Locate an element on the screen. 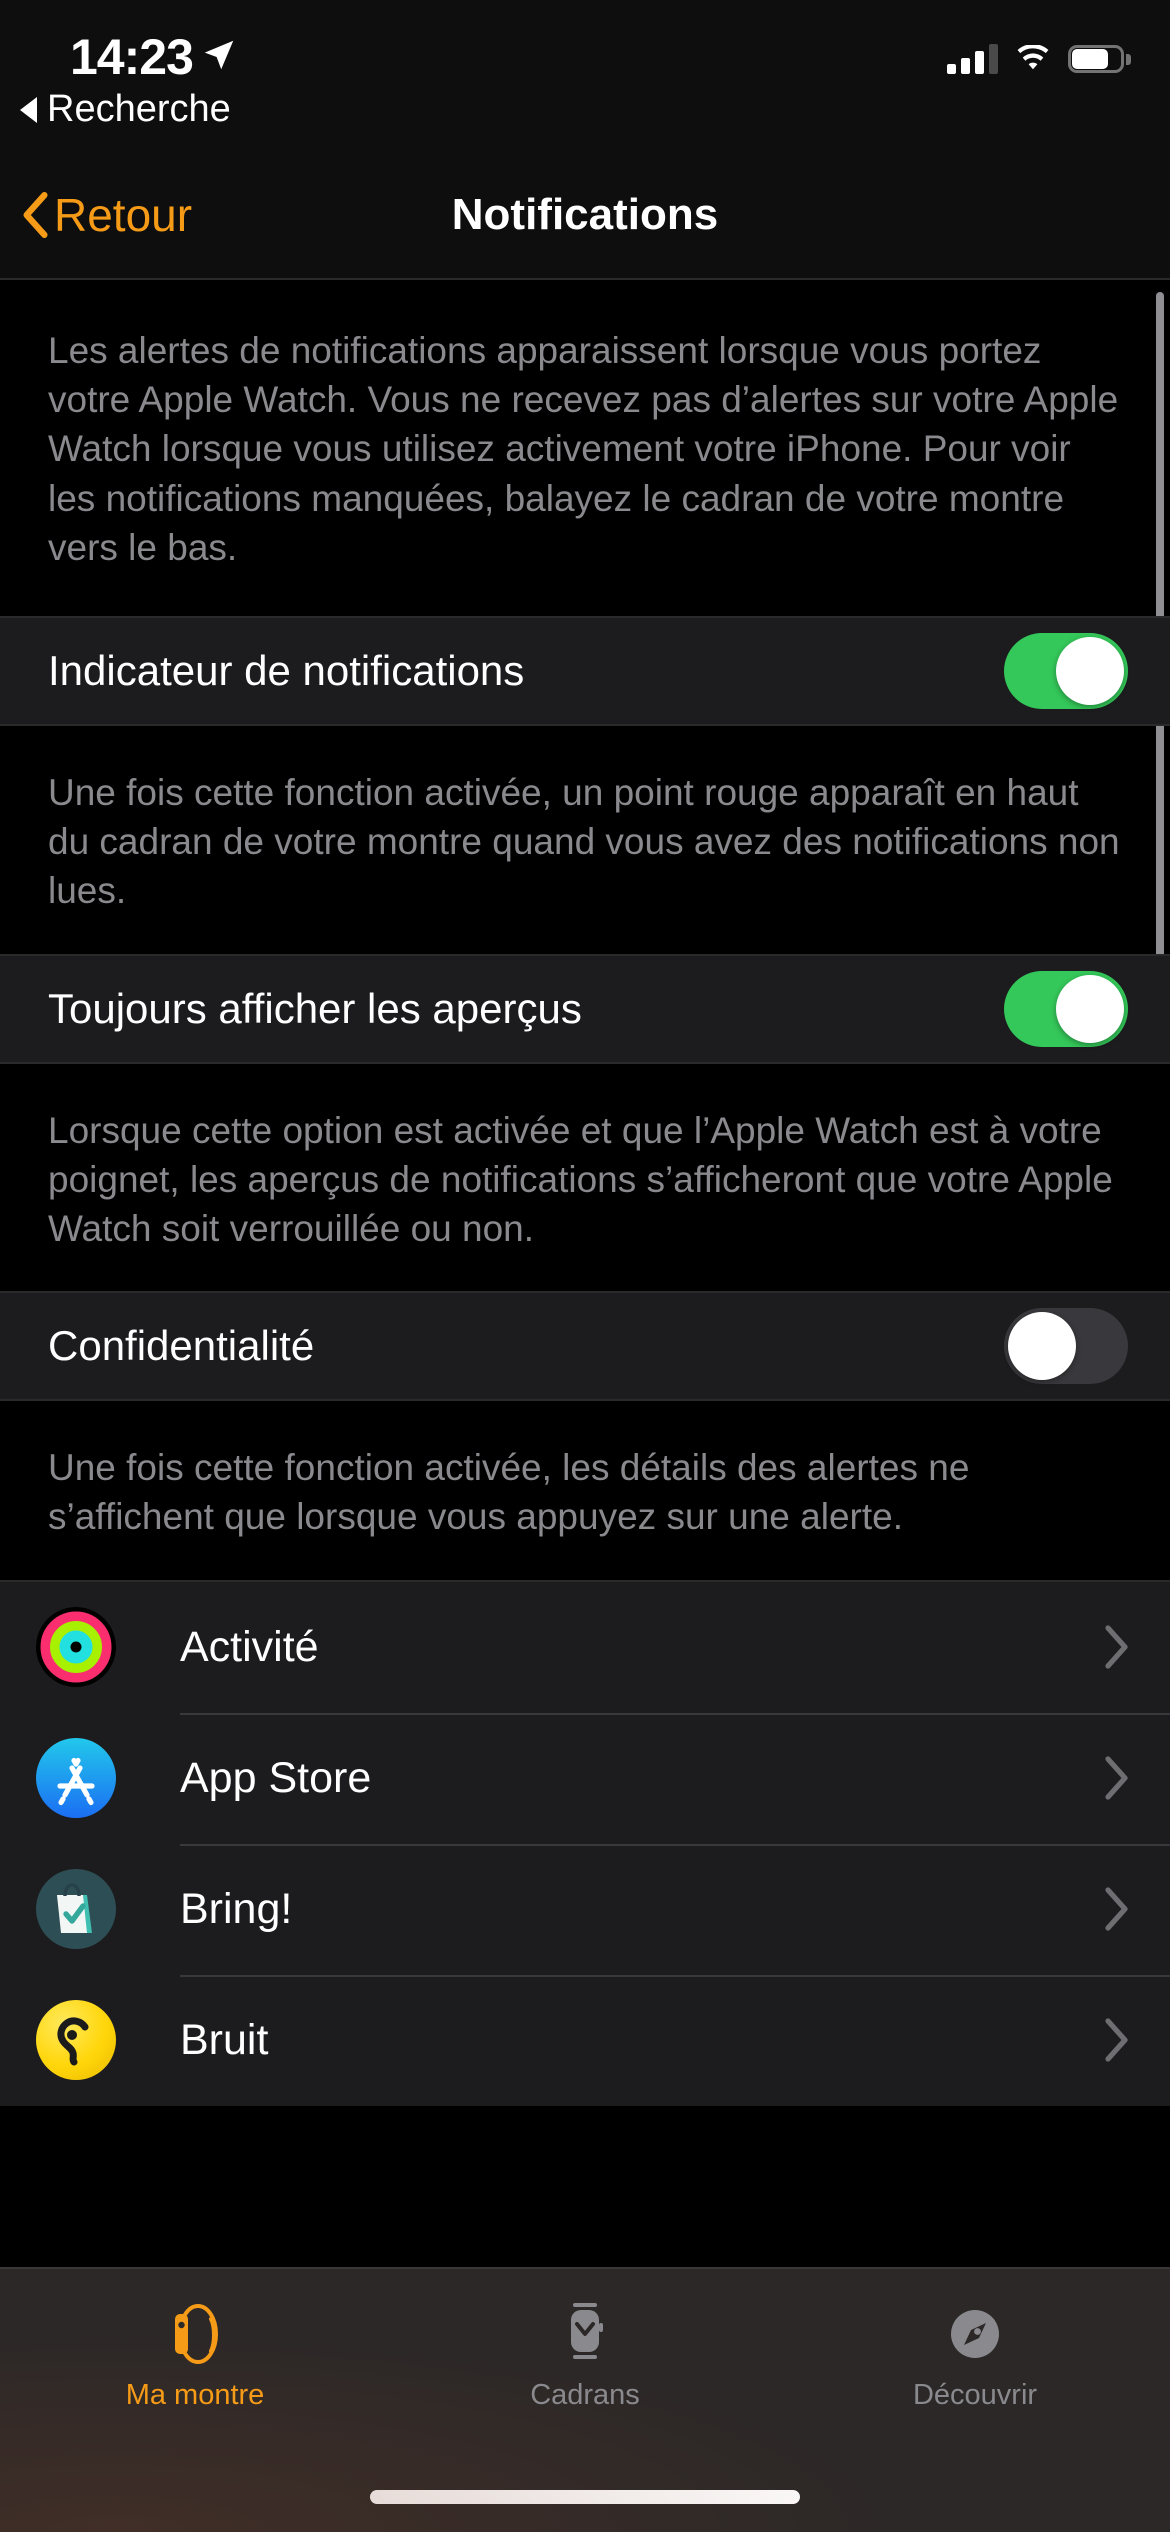  row-always-show-previews: Toujours afficher les aperçus is located at coordinates (585, 1008).